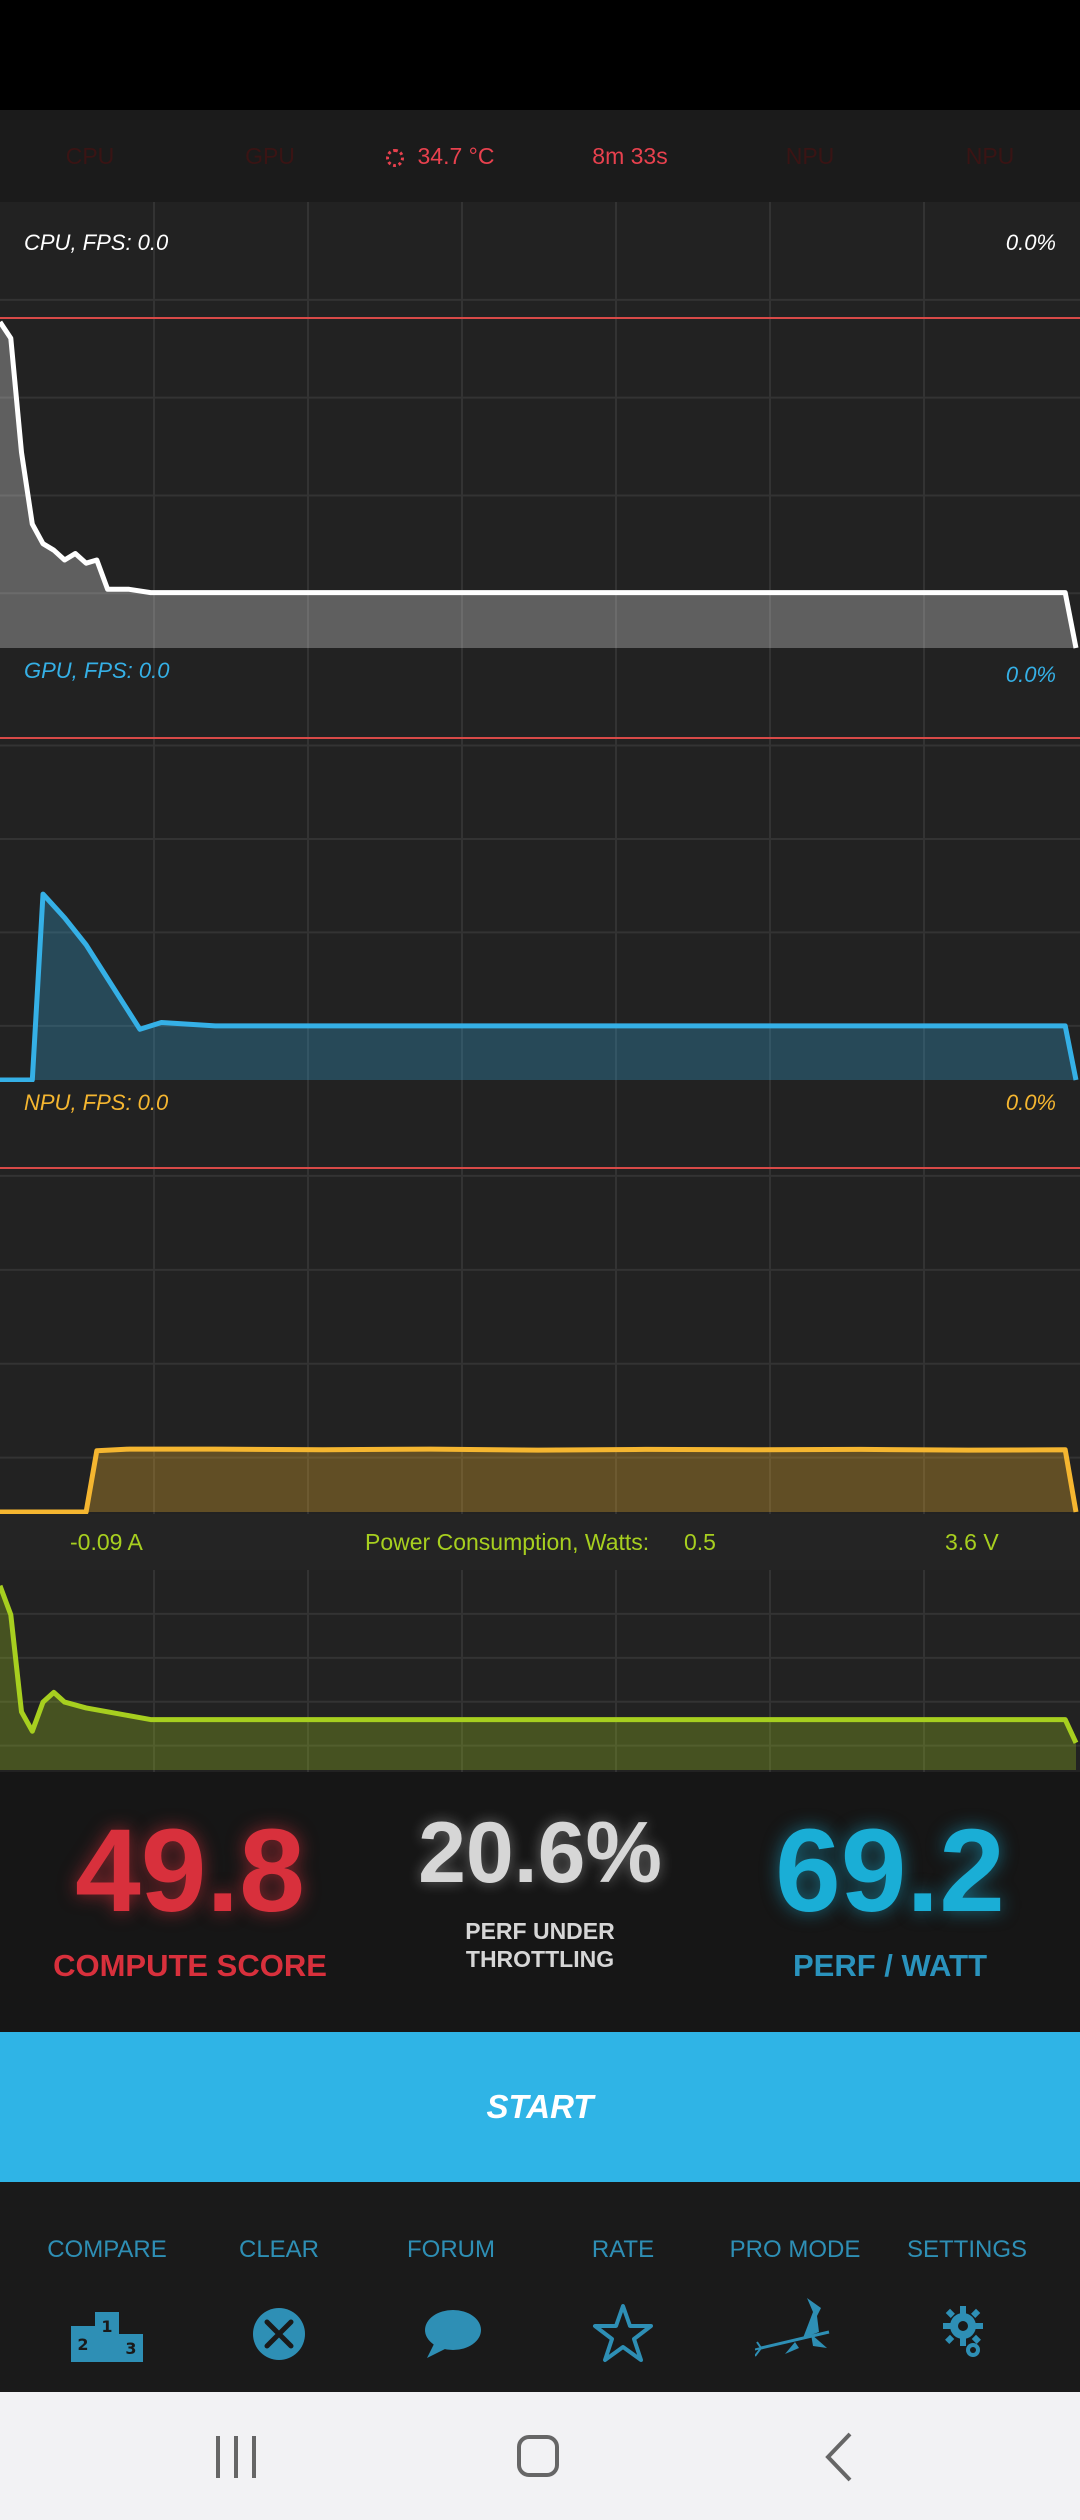 Image resolution: width=1080 pixels, height=2520 pixels. Describe the element at coordinates (130, 2348) in the screenshot. I see `svg-text: 3` at that location.